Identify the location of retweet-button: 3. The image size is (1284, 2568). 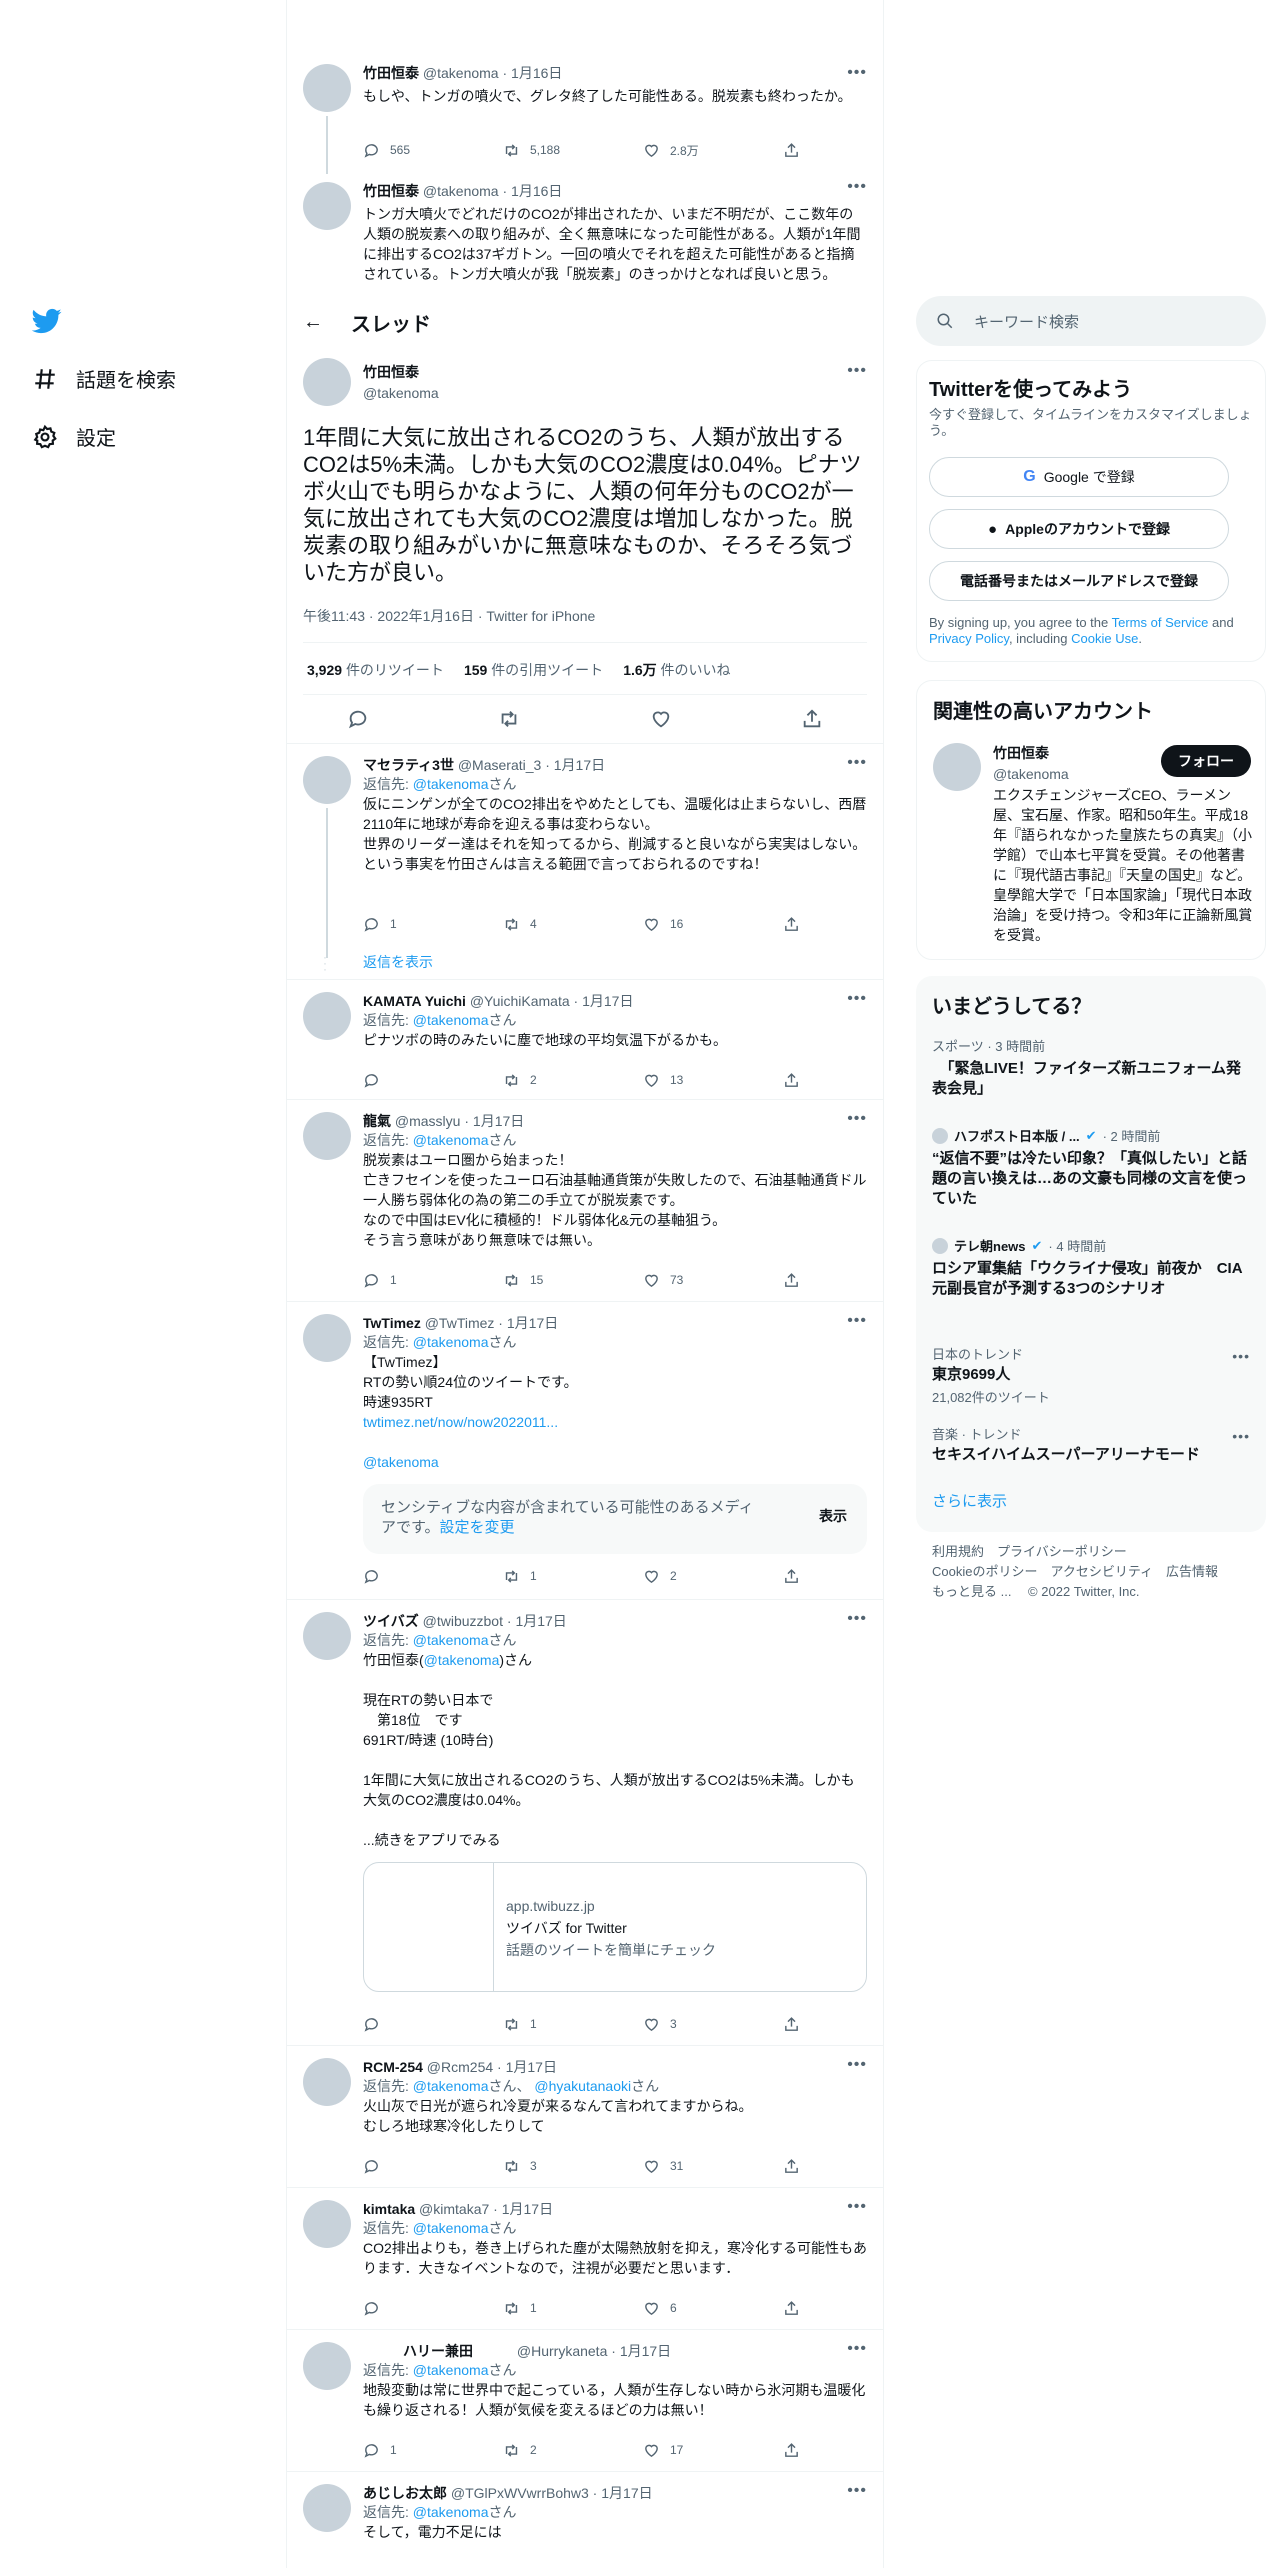
(543, 2166).